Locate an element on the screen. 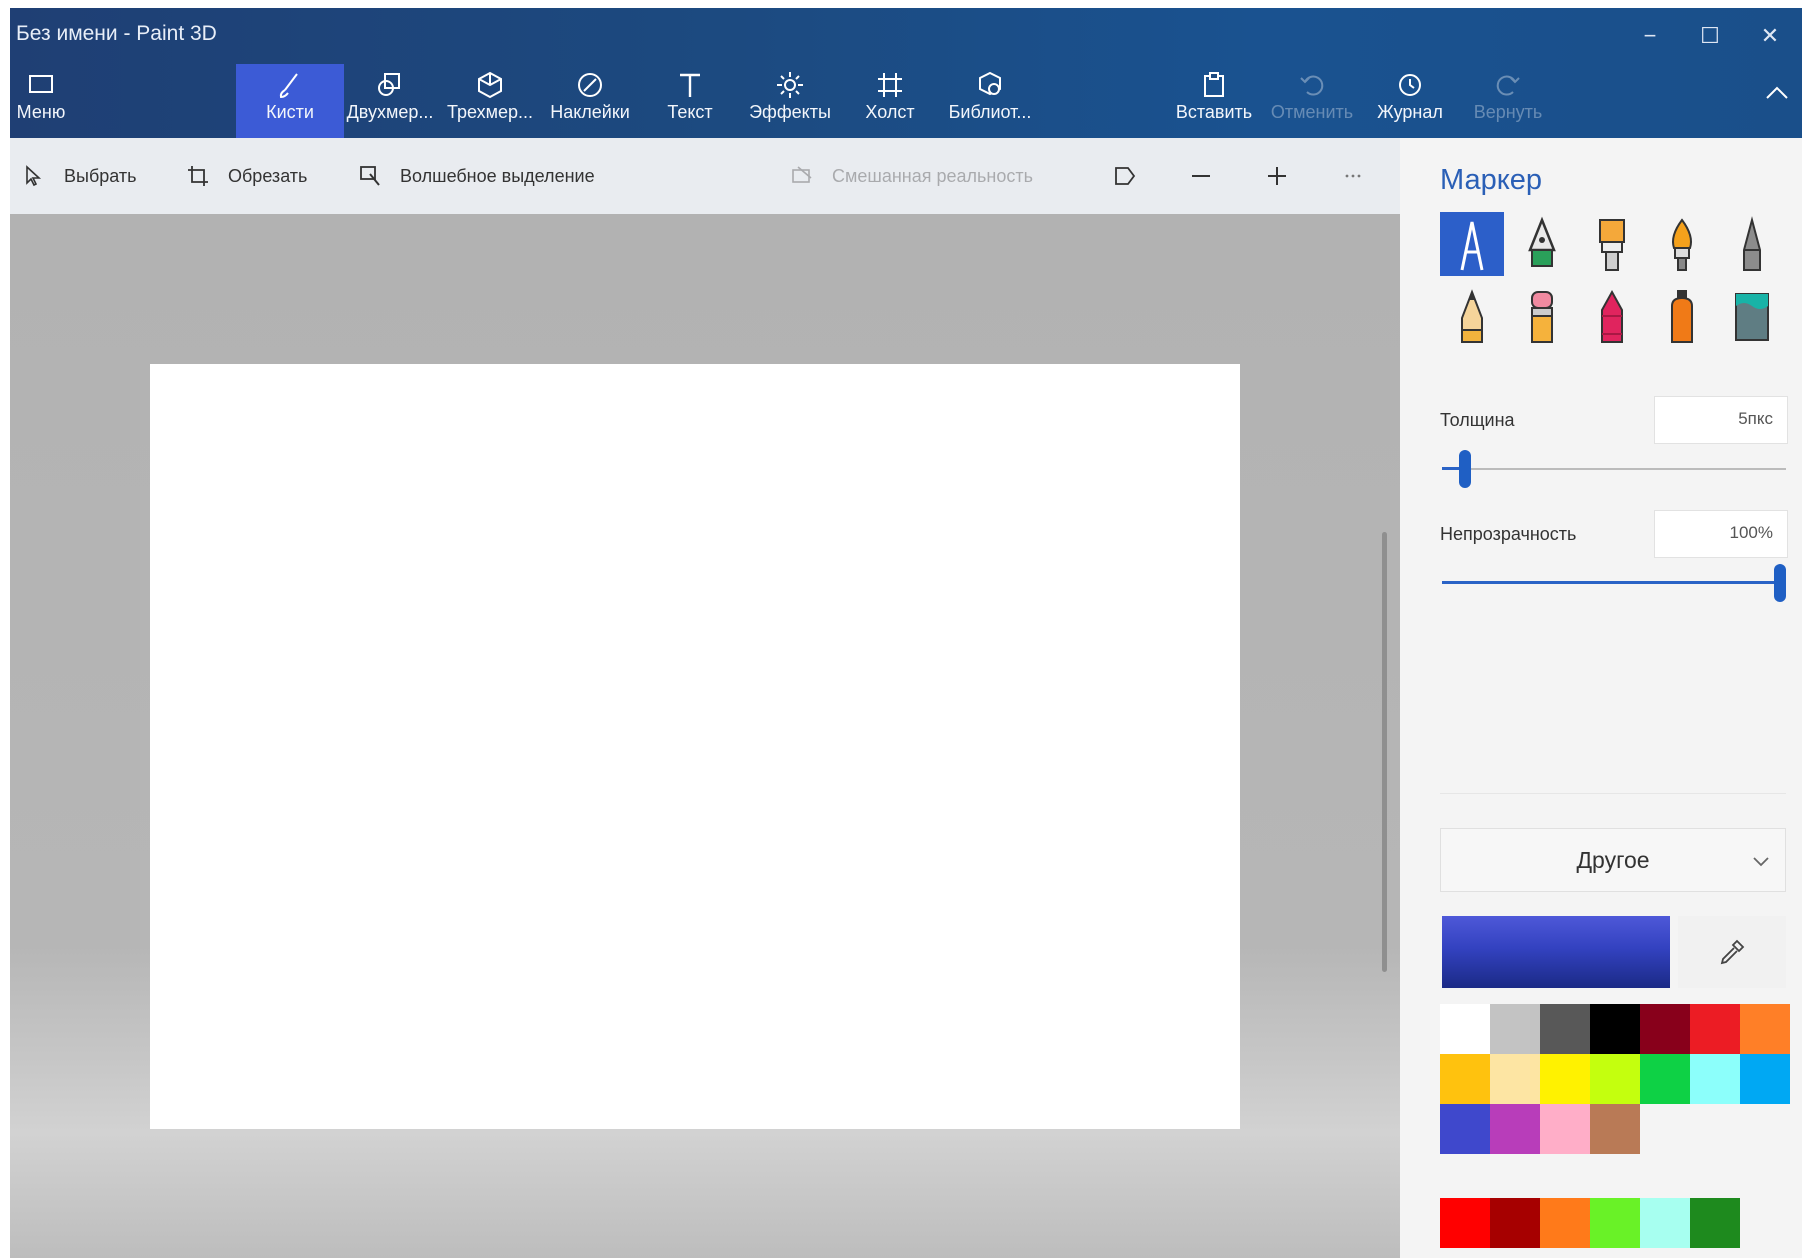 The width and height of the screenshot is (1802, 1258). tab-canvas: Холст is located at coordinates (890, 101).